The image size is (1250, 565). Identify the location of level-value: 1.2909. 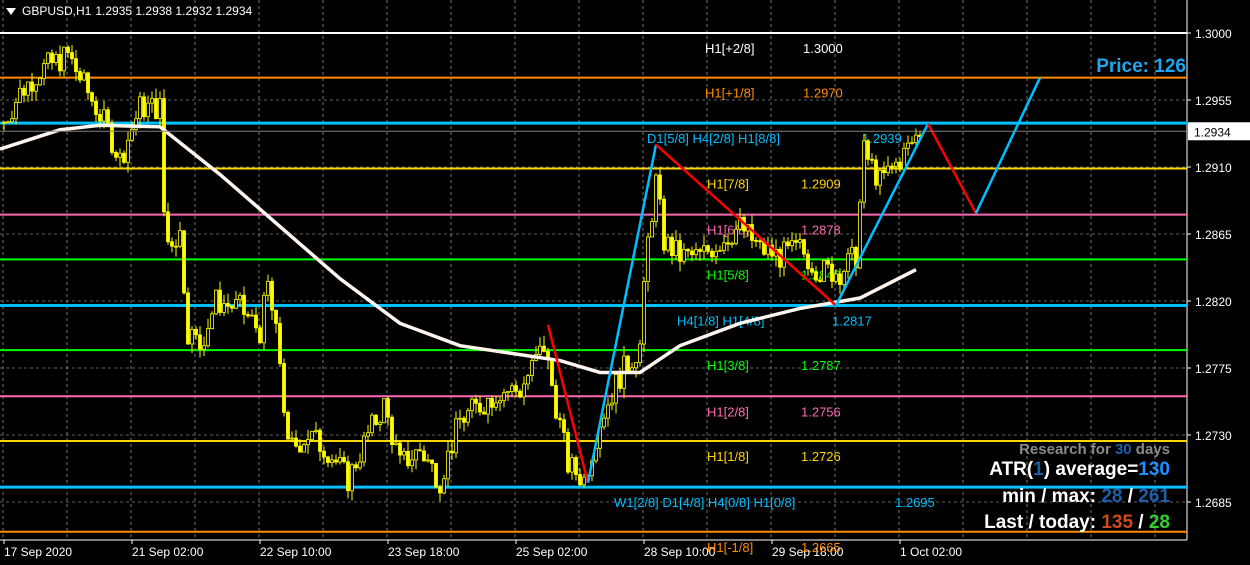
(821, 183).